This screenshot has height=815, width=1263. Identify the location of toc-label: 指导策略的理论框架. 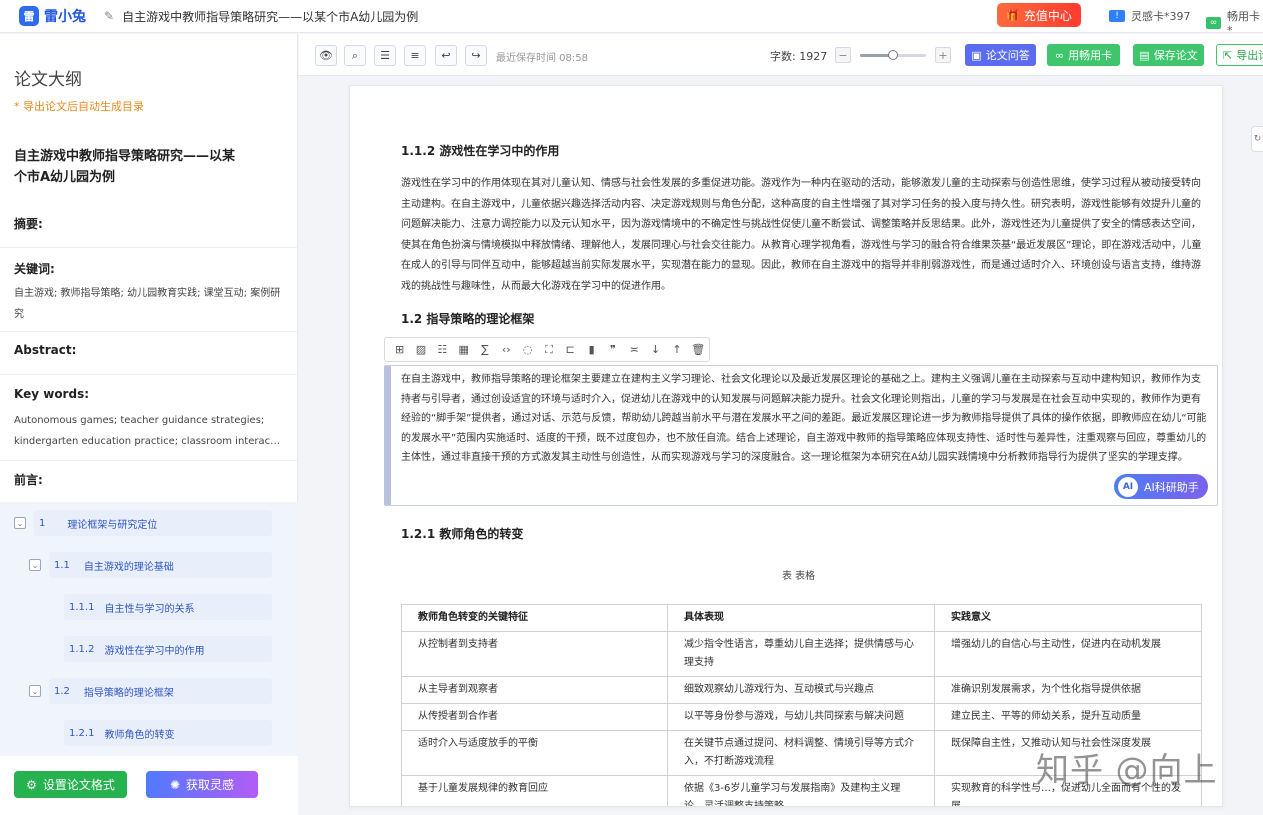
(128, 693).